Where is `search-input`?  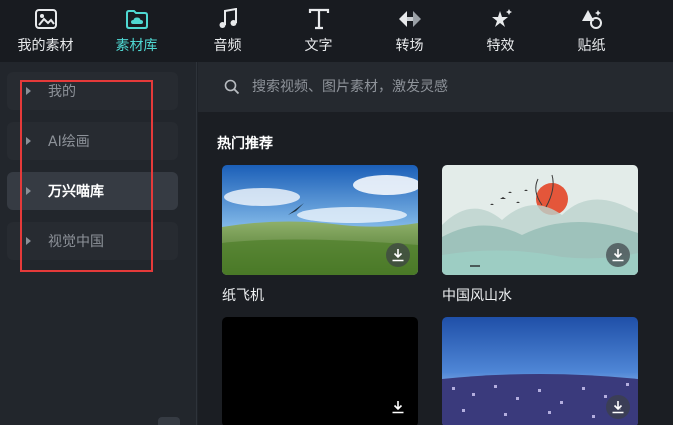 search-input is located at coordinates (452, 87).